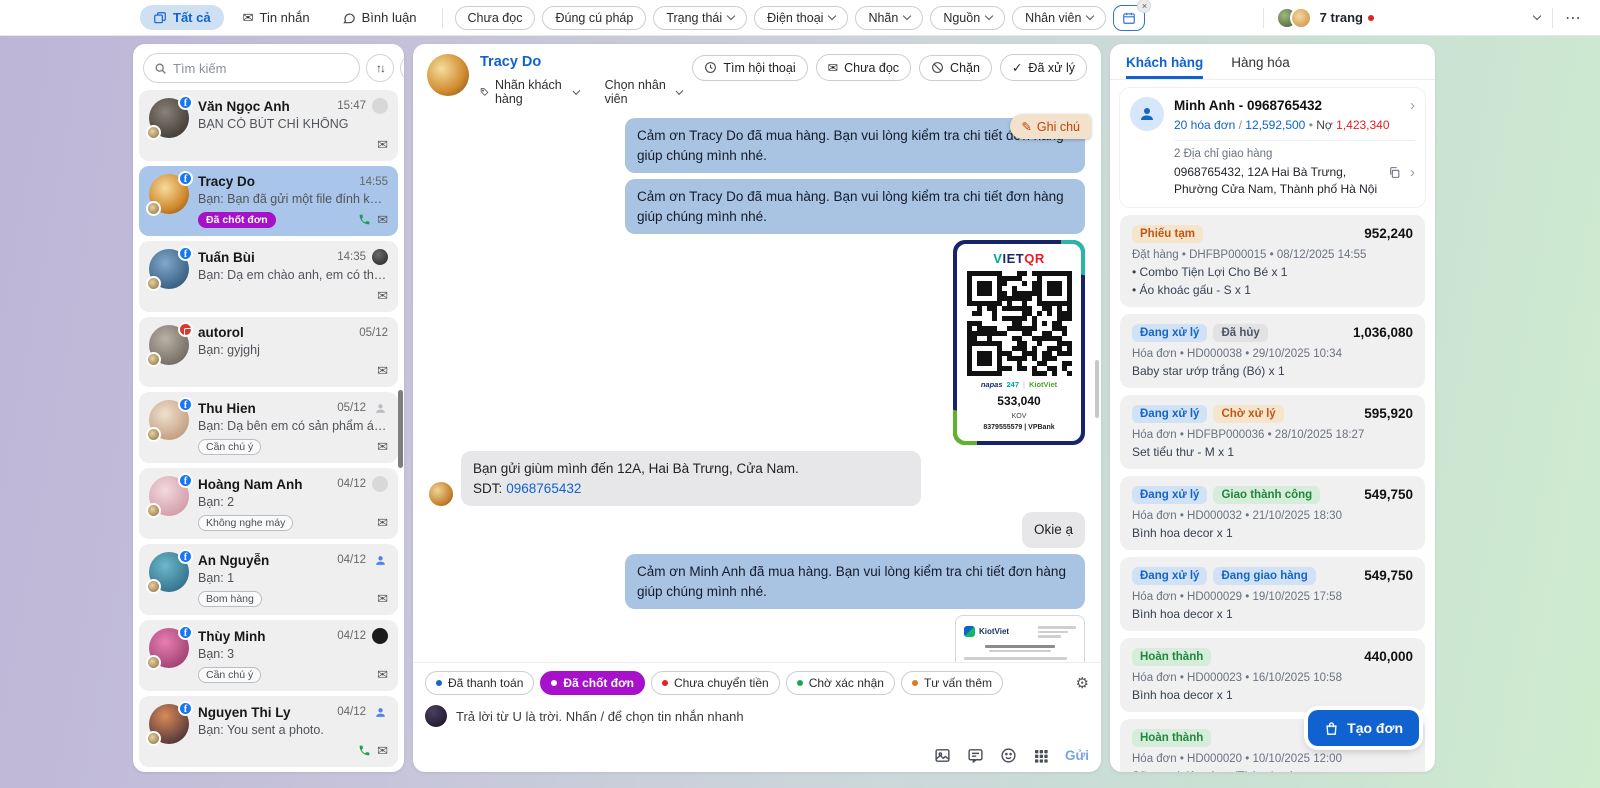 The width and height of the screenshot is (1600, 788). I want to click on person-icon, so click(380, 408).